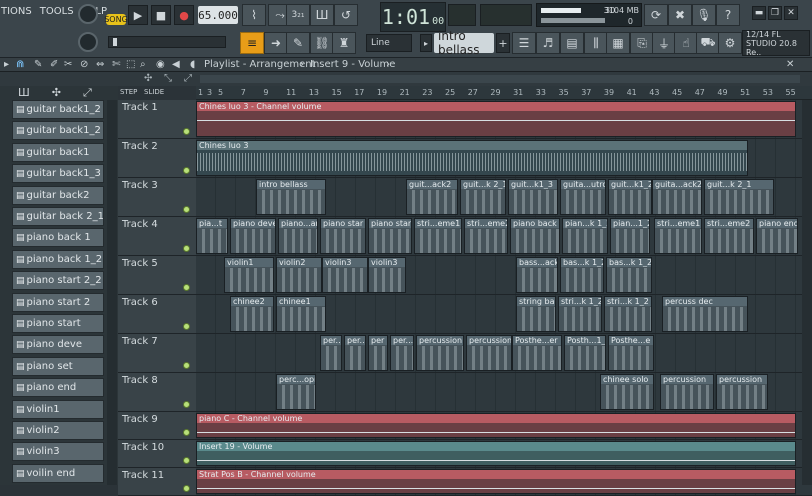  I want to click on picker-item: ▤ guitar back2, so click(58, 195).